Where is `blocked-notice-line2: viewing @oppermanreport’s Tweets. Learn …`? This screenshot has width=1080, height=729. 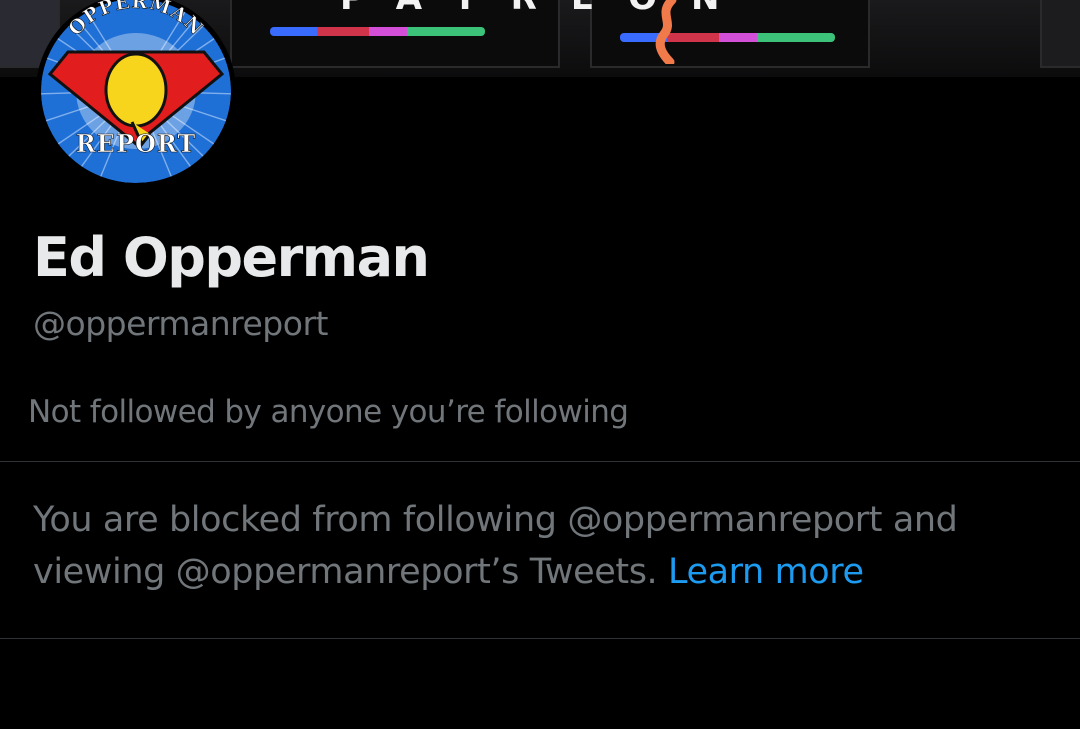 blocked-notice-line2: viewing @oppermanreport’s Tweets. Learn … is located at coordinates (533, 572).